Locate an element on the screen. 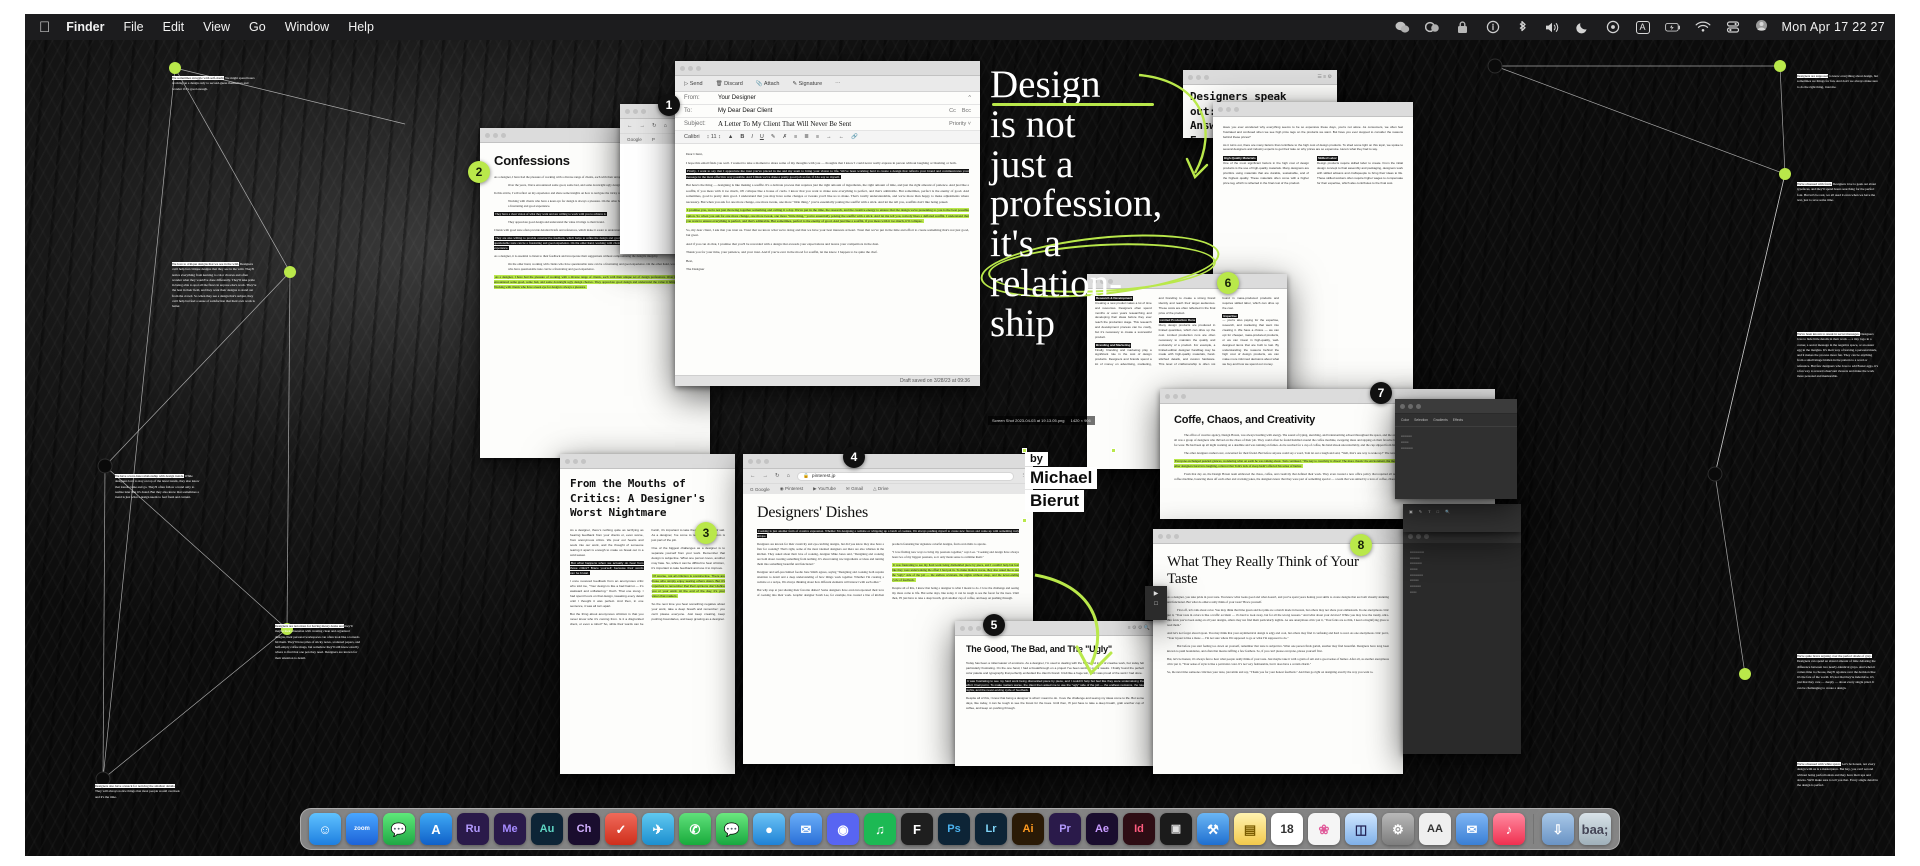 The height and width of the screenshot is (866, 1920). dock-item-illustrator: Ai is located at coordinates (1028, 829).